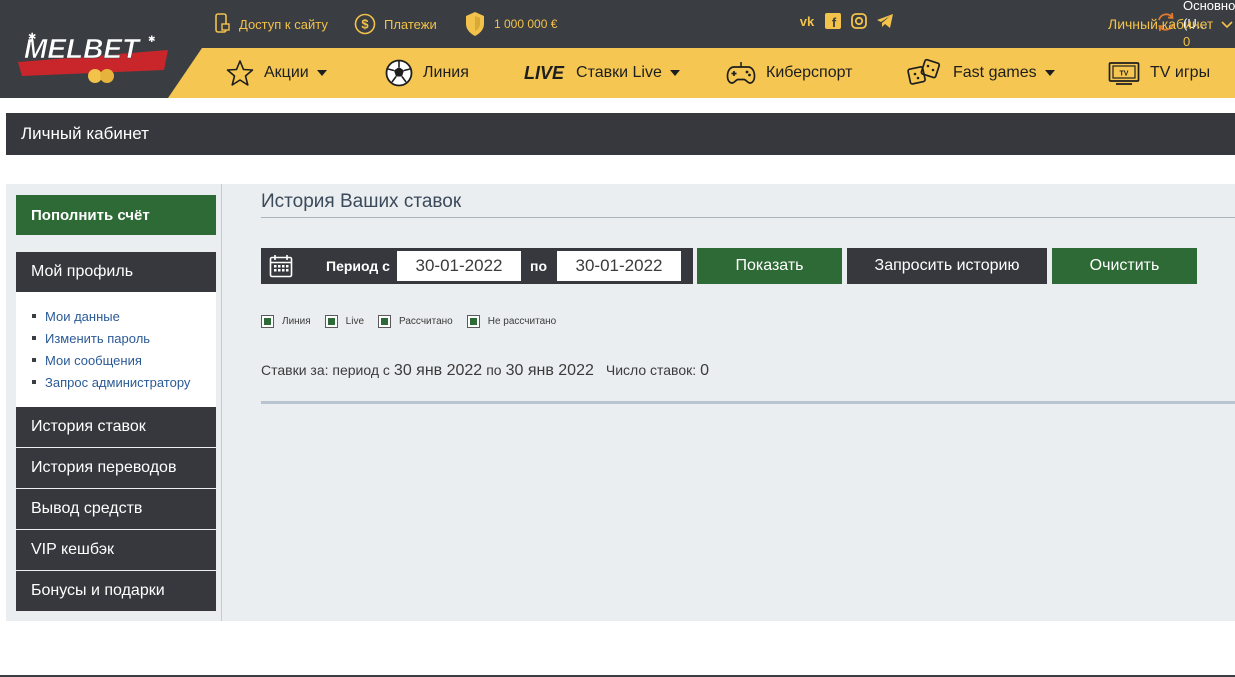  I want to click on logo-graphic: MELBET ✱ ✱, so click(93, 57).